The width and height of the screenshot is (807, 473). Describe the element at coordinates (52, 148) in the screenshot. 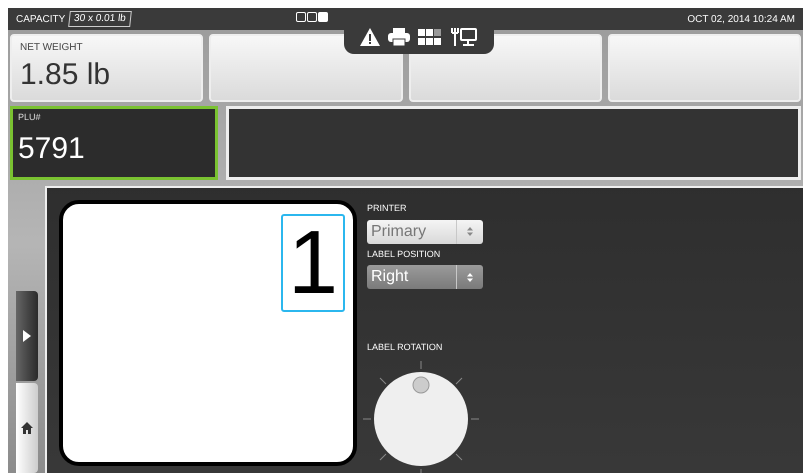

I see `plu-value: 5791` at that location.